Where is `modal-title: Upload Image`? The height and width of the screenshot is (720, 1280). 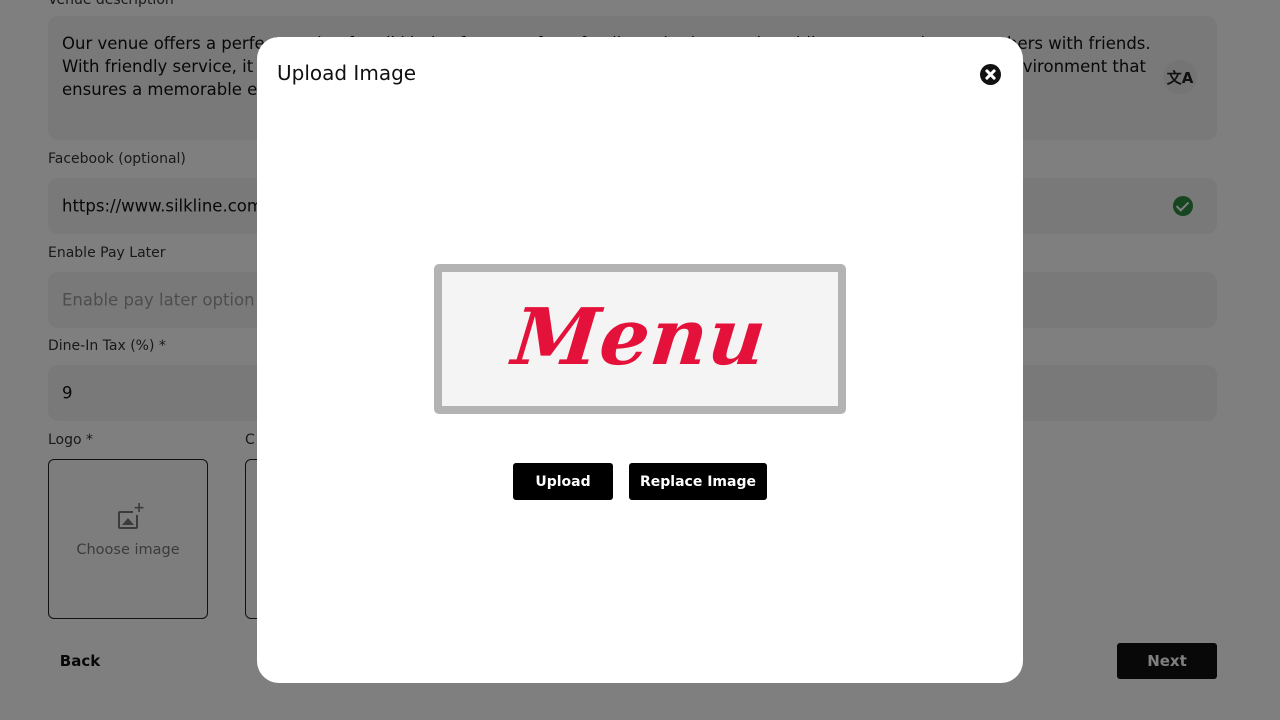
modal-title: Upload Image is located at coordinates (347, 73).